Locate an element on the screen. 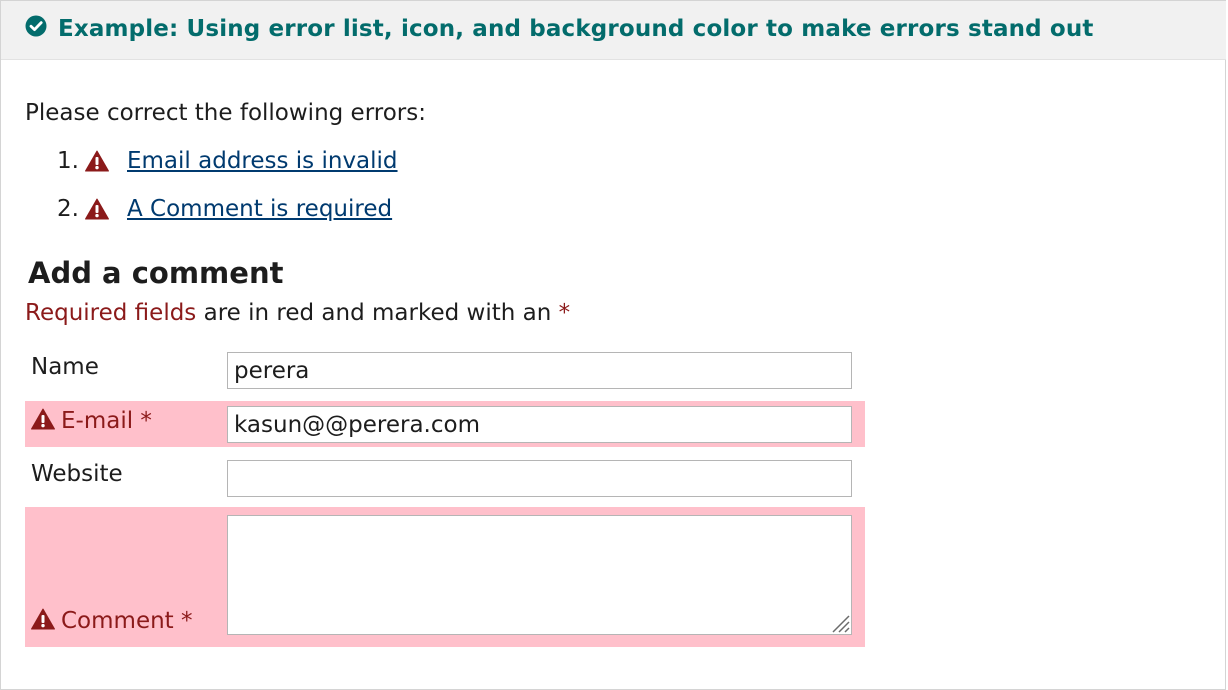 This screenshot has height=690, width=1228. required-fields-highlight: Required fields is located at coordinates (111, 313).